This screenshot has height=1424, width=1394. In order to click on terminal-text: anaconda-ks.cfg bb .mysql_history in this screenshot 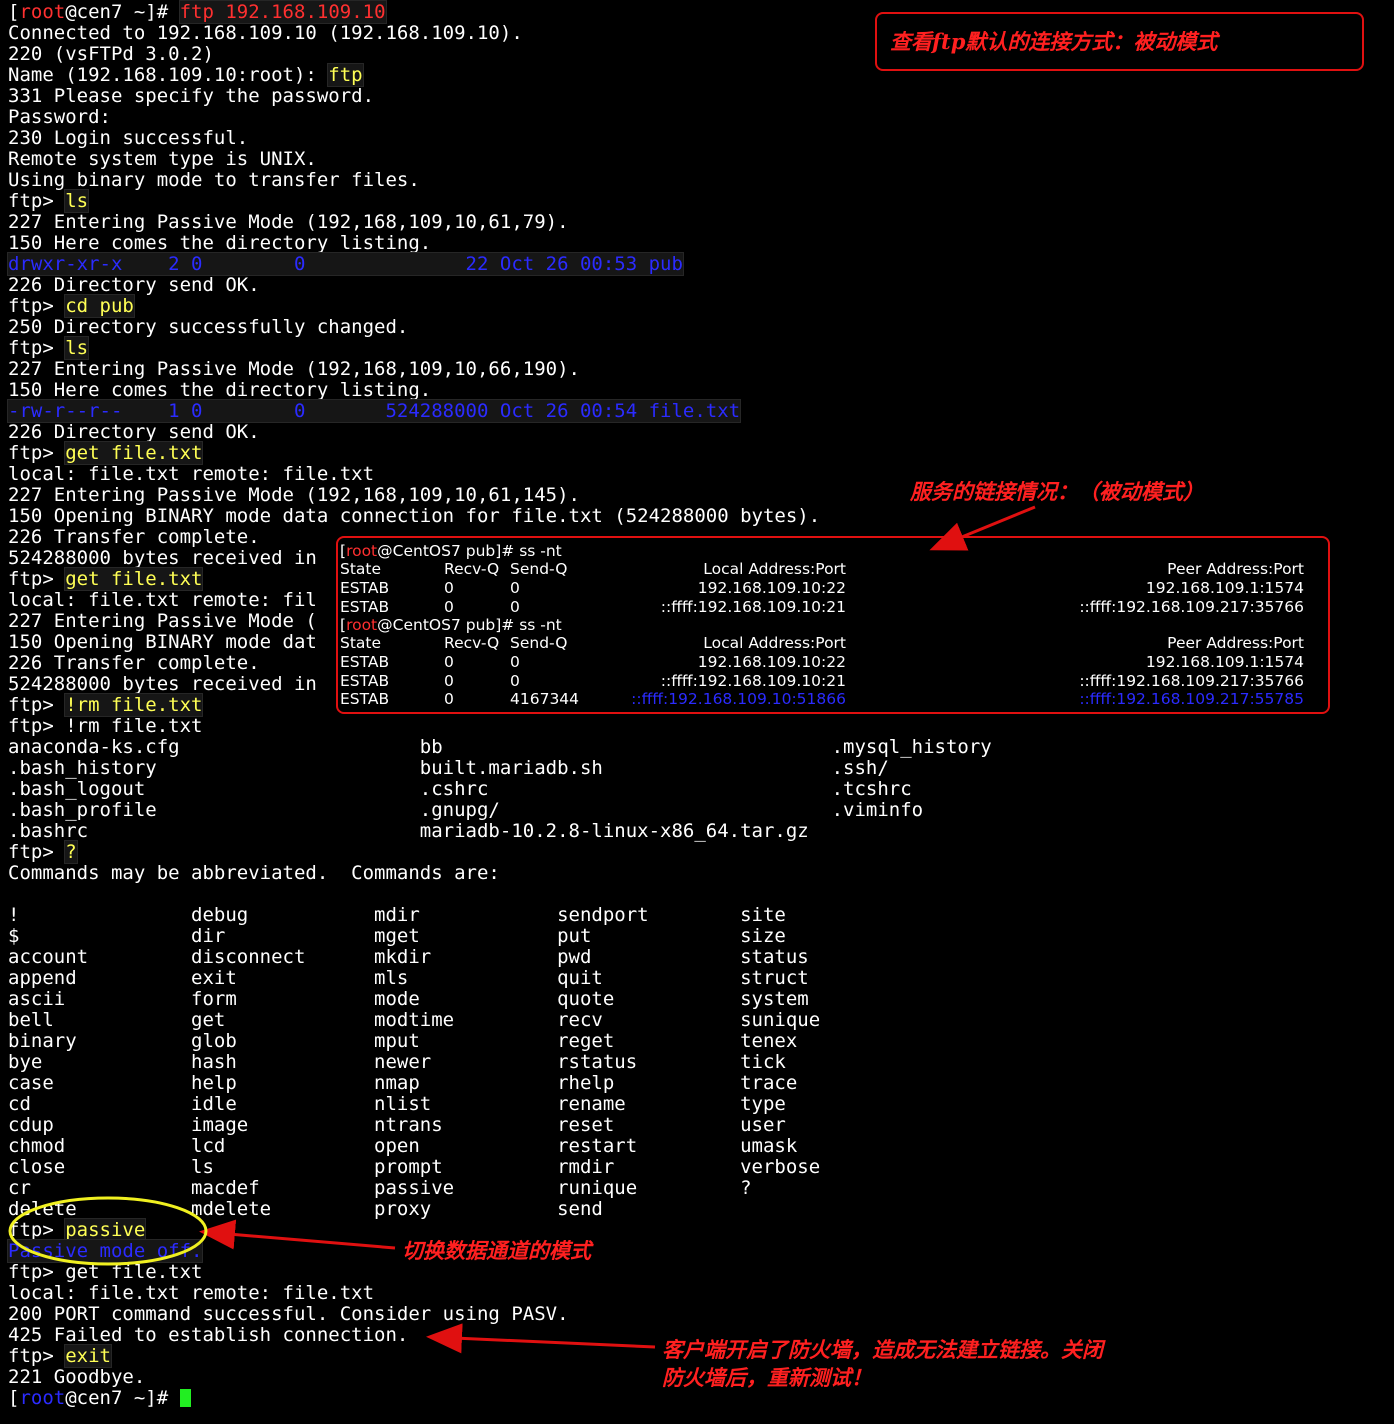, I will do `click(500, 747)`.